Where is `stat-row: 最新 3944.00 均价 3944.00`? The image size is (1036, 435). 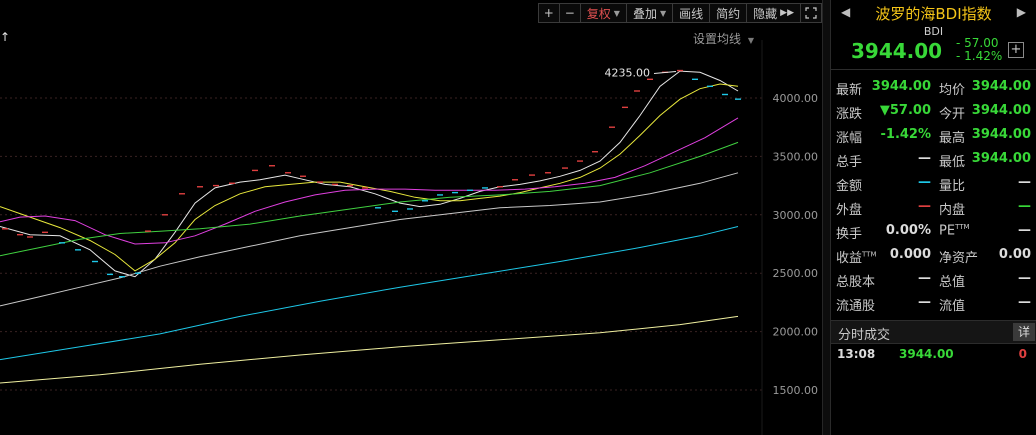
stat-row: 最新 3944.00 均价 3944.00 is located at coordinates (933, 88).